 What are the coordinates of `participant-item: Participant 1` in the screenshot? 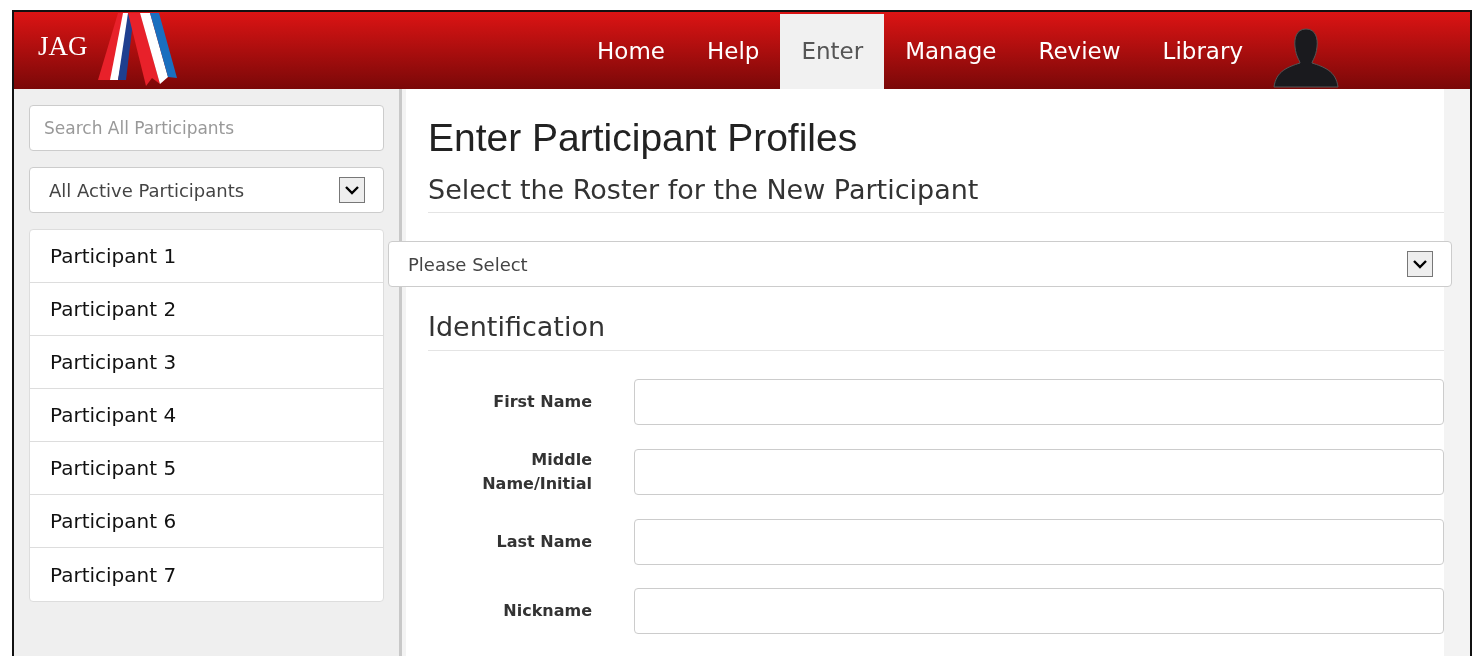 It's located at (206, 256).